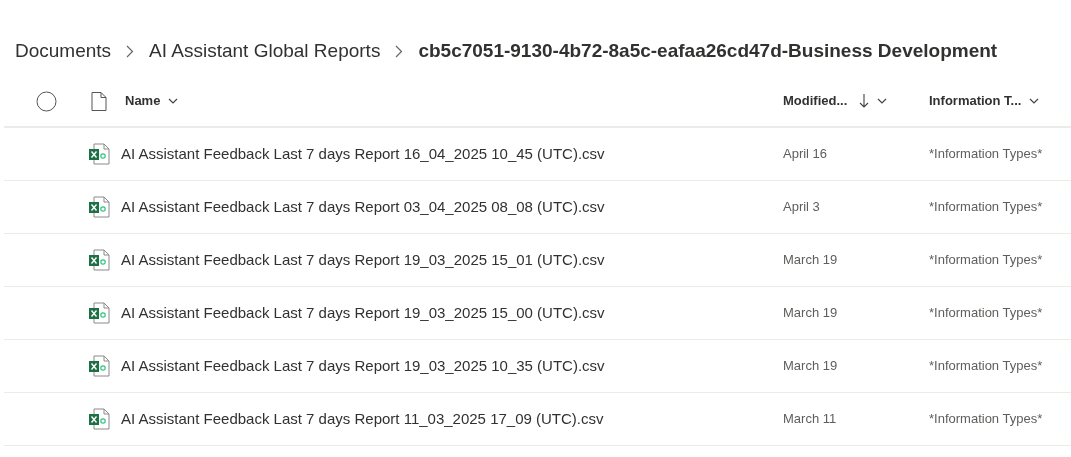  I want to click on breadcrumb-item: Documents, so click(63, 51).